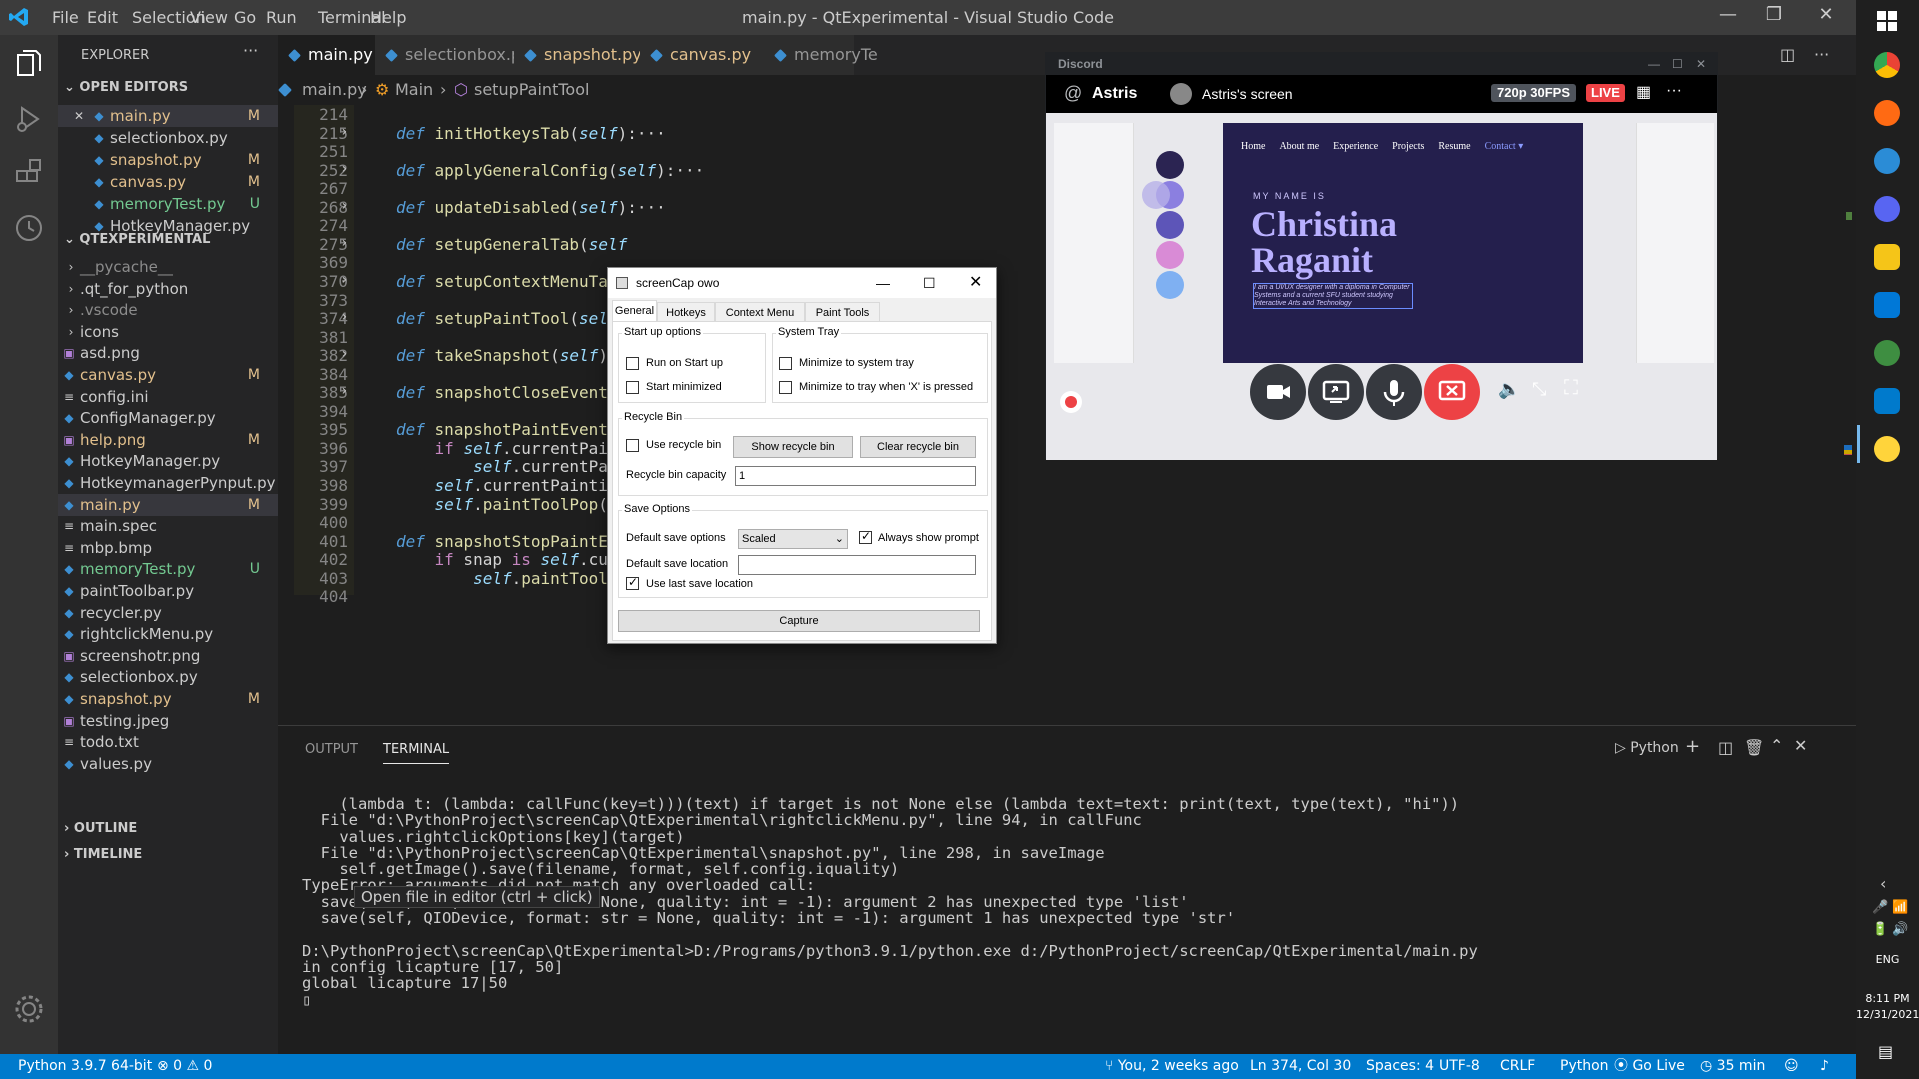 Image resolution: width=1919 pixels, height=1079 pixels. I want to click on menu-edit: Edit, so click(102, 17).